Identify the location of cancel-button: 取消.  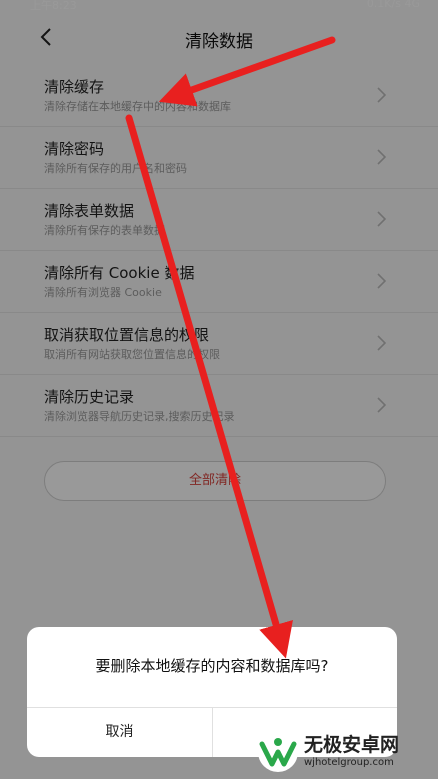
(119, 732).